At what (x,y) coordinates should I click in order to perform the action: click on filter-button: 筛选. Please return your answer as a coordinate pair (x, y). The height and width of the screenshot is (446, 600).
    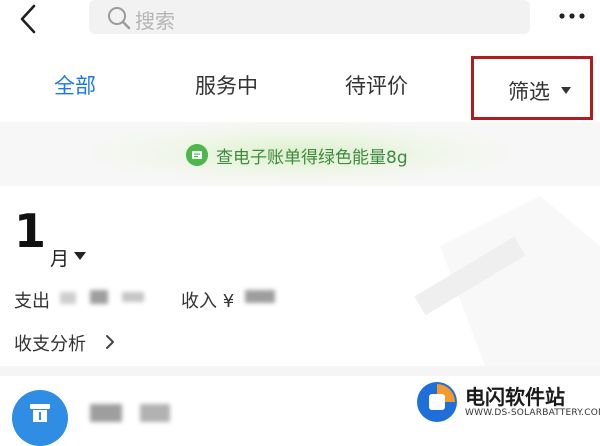
    Looking at the image, I should click on (532, 88).